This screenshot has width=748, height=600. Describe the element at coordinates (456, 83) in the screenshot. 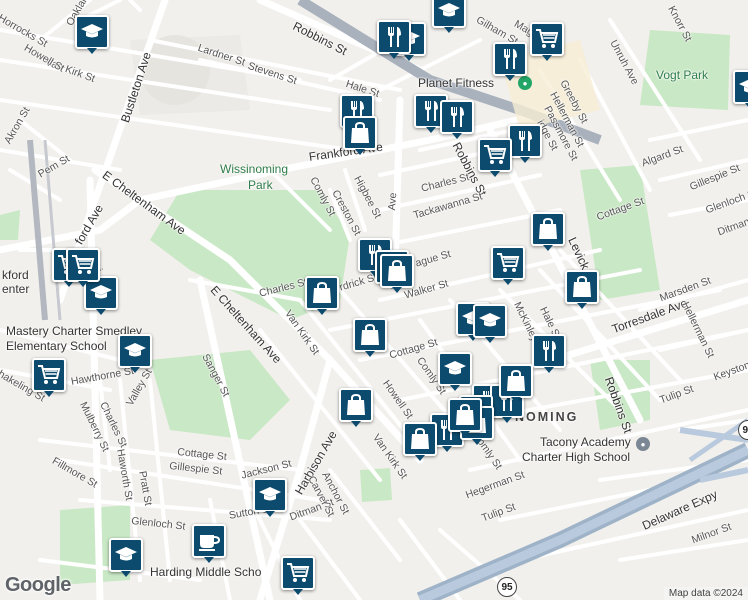

I see `planet-fitness-label: Planet Fitness` at that location.